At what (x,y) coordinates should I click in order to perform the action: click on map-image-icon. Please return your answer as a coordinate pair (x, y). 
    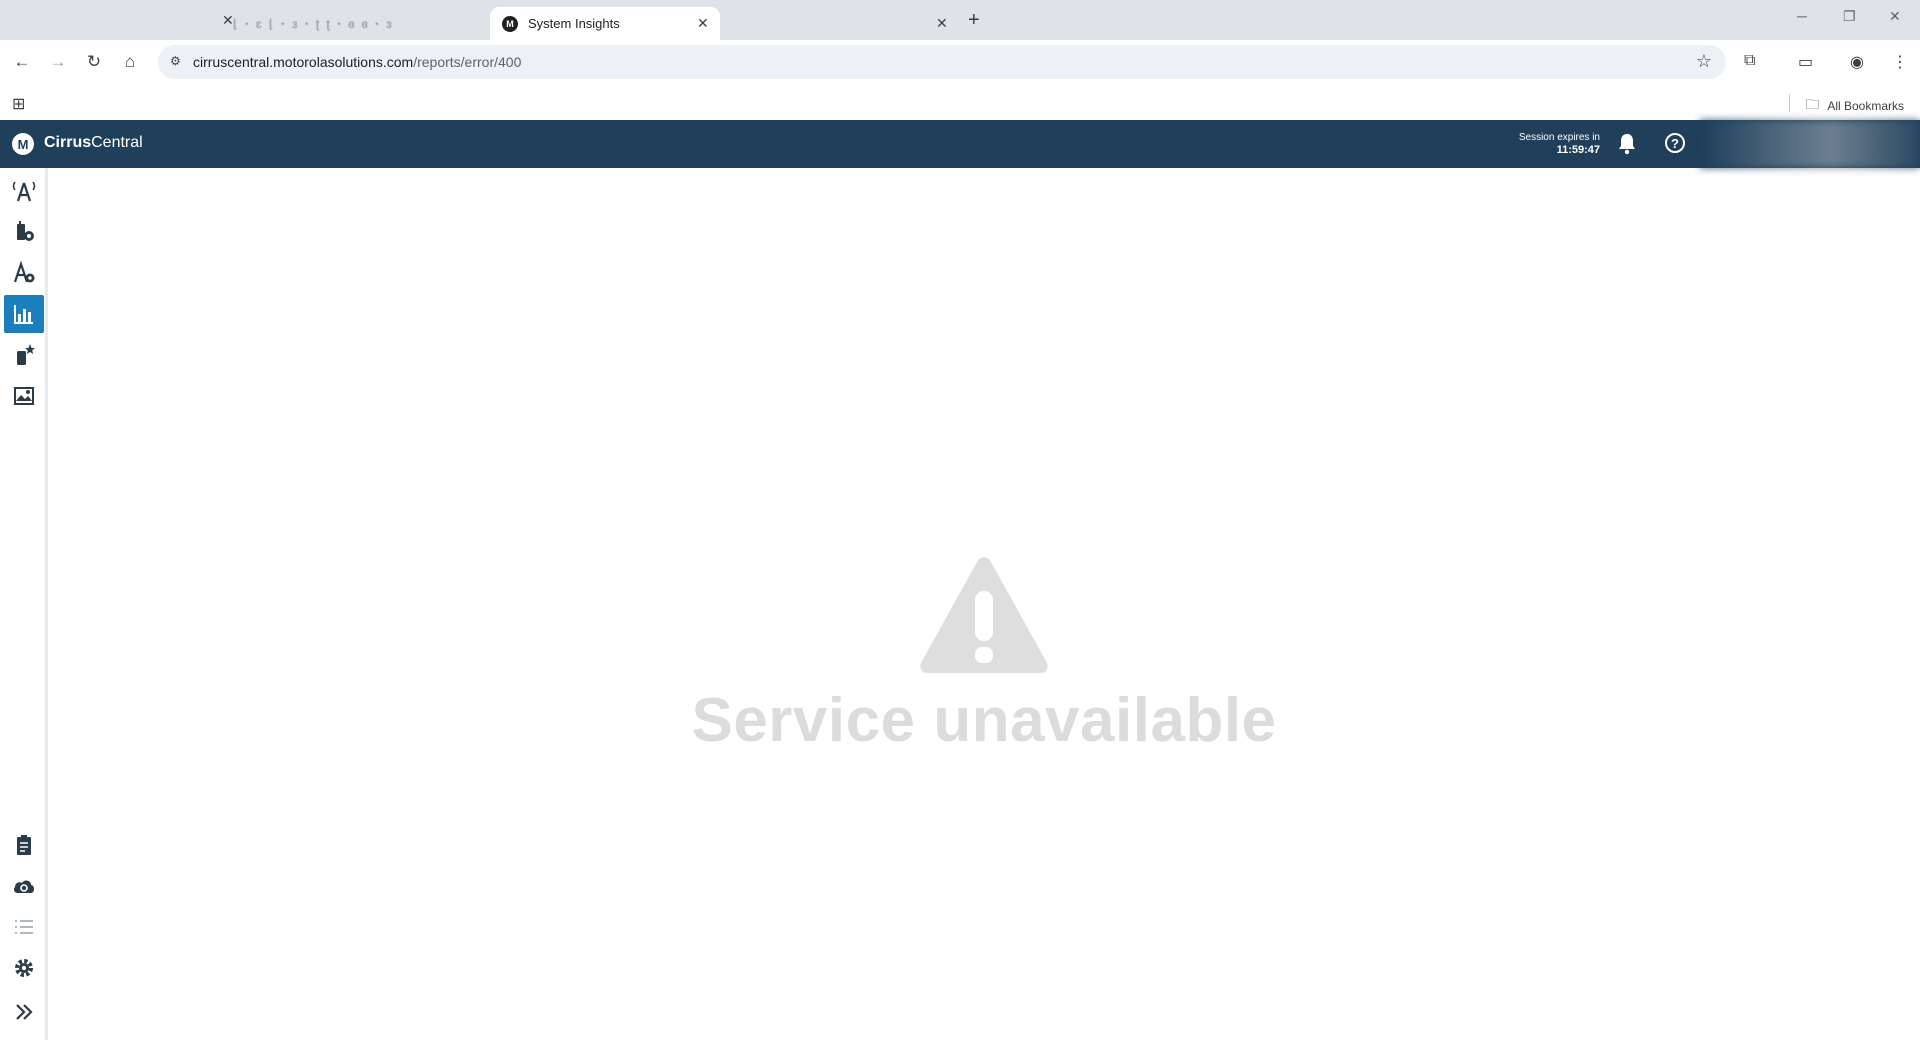
    Looking at the image, I should click on (24, 396).